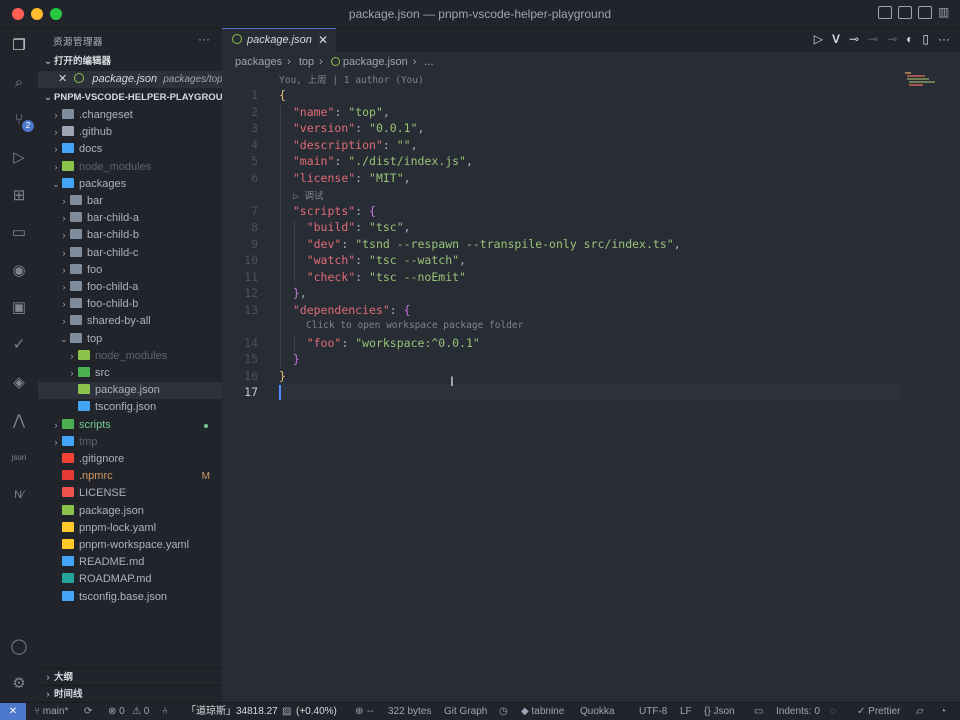  I want to click on notifications-icon: ◔, so click(943, 711).